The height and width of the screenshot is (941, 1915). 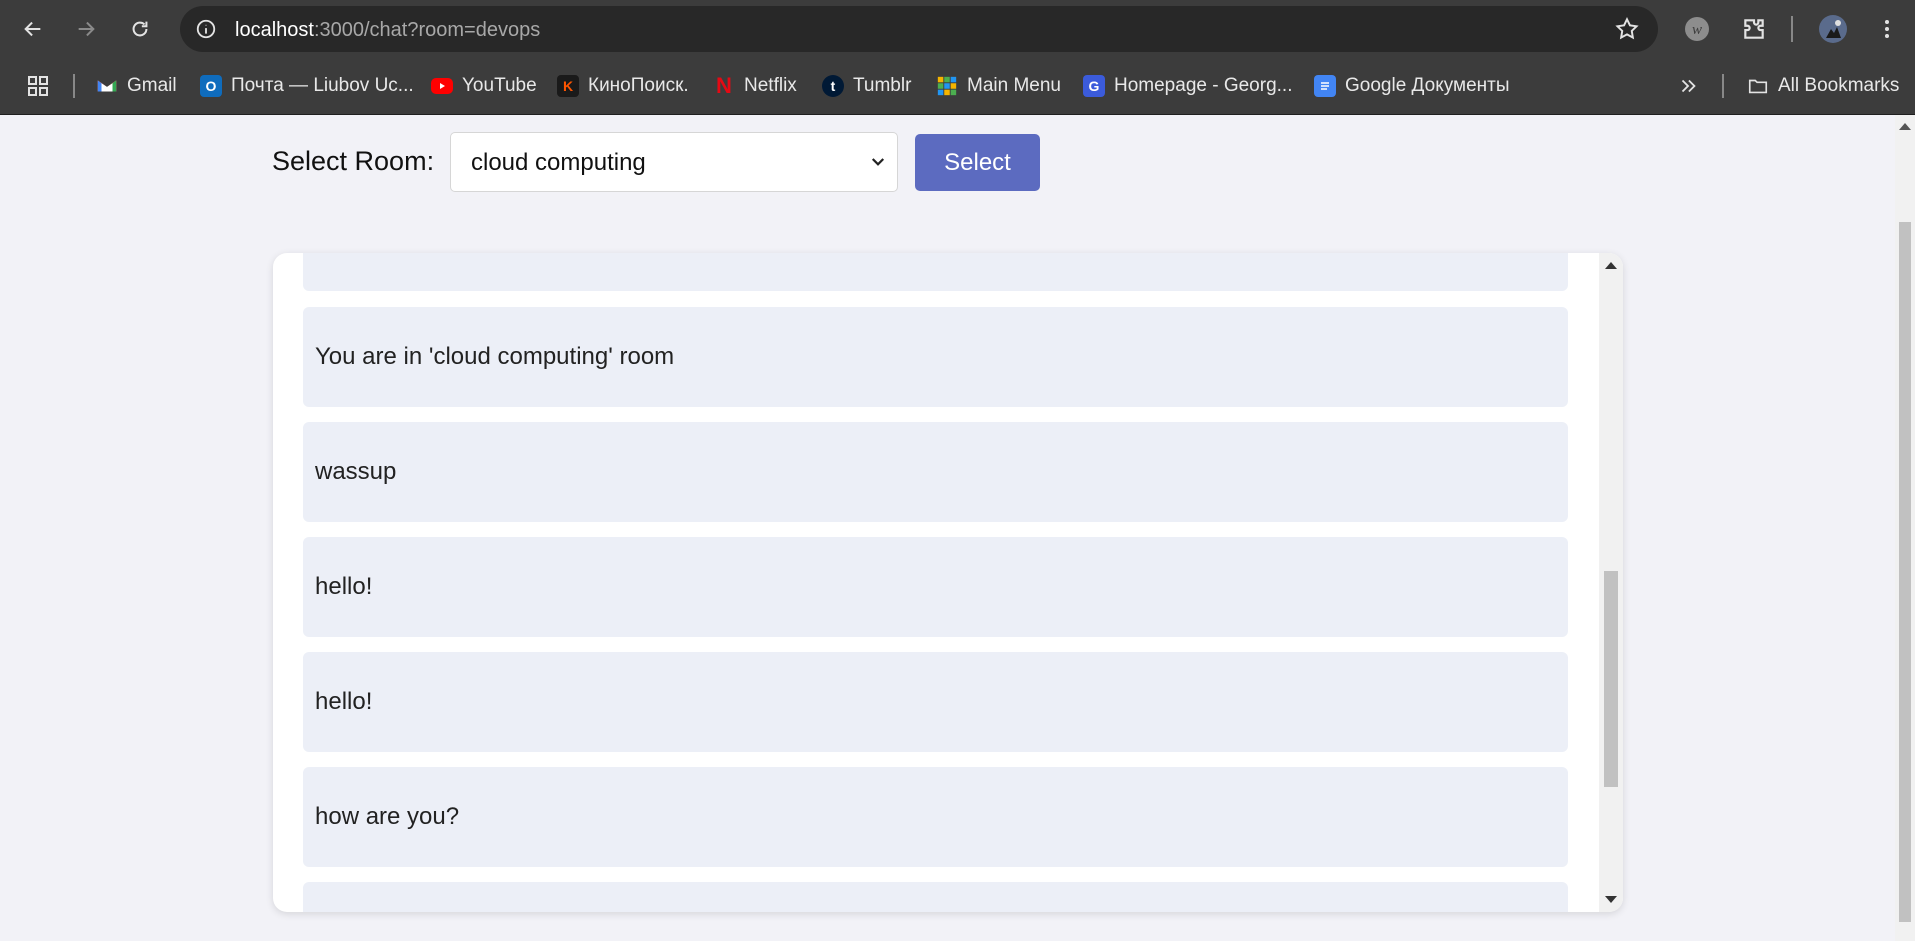 What do you see at coordinates (1611, 899) in the screenshot?
I see `chat-scroll-down-arrow-icon` at bounding box center [1611, 899].